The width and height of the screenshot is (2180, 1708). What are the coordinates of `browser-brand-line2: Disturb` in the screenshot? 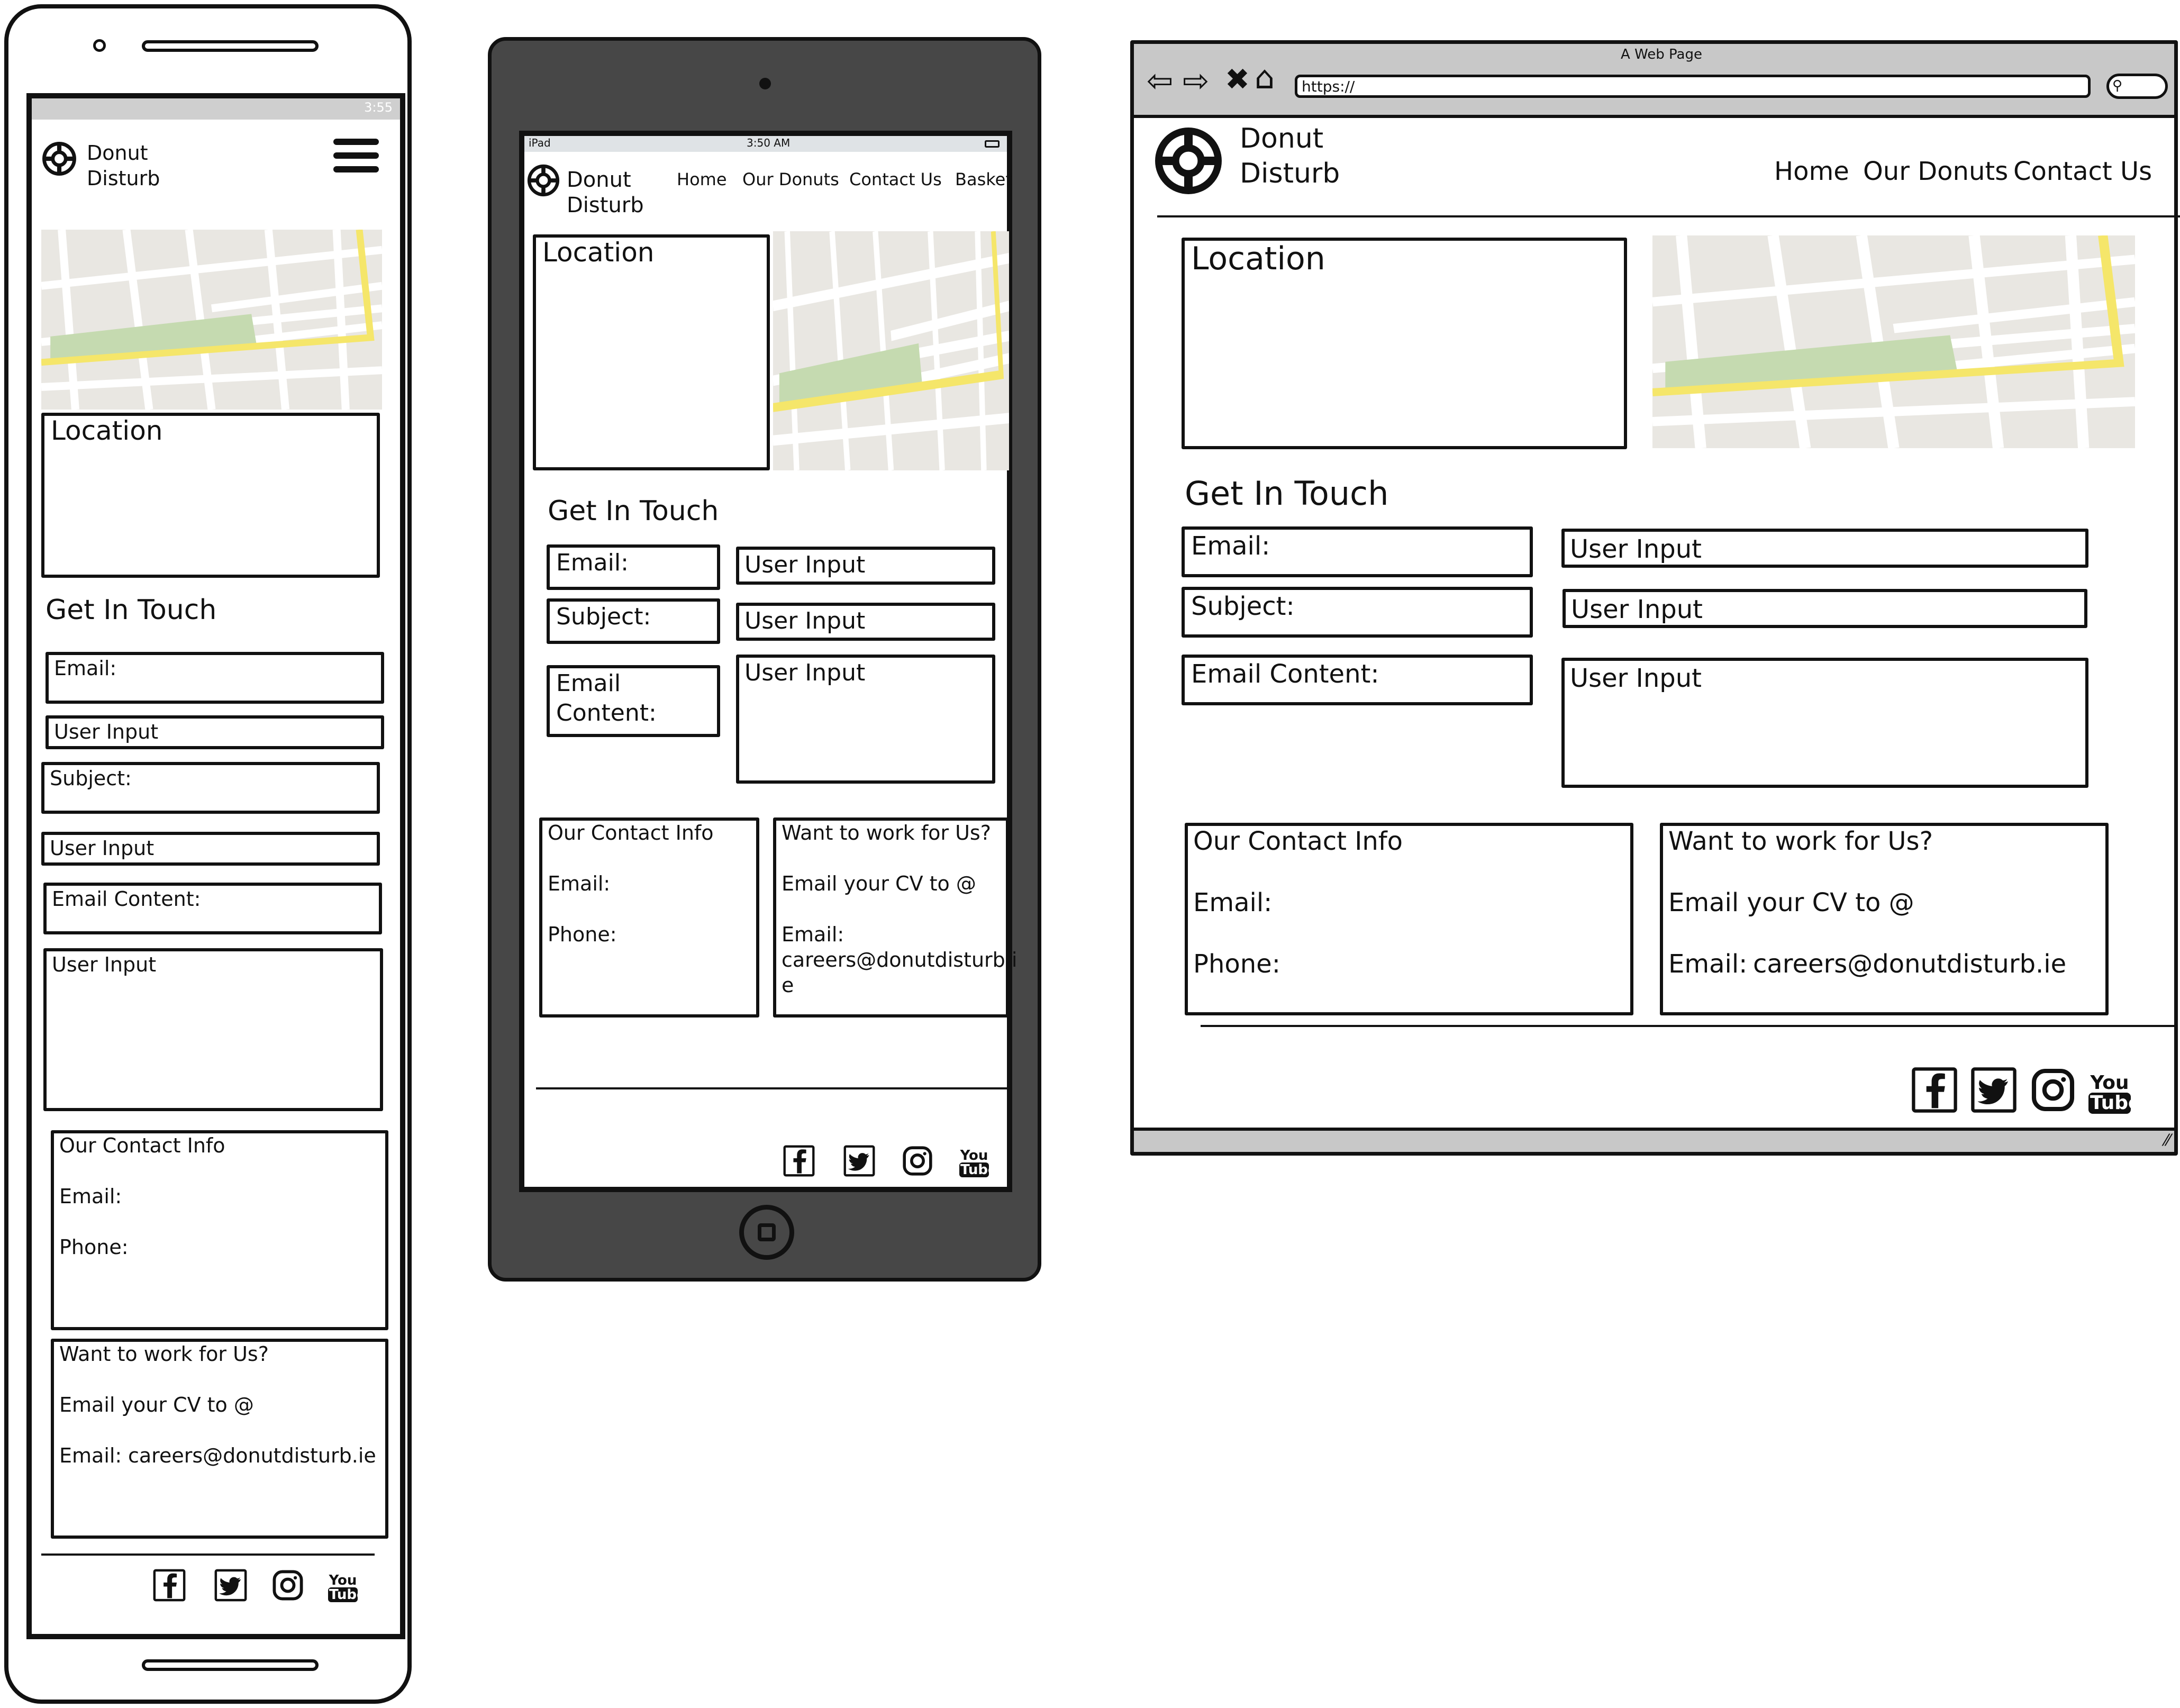 It's located at (1290, 173).